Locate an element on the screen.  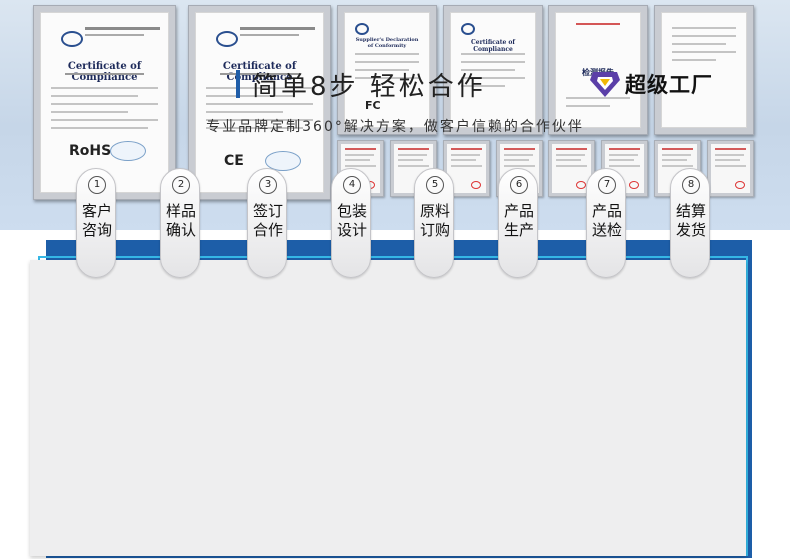
brand-logo: 超级工厂 is located at coordinates (651, 84).